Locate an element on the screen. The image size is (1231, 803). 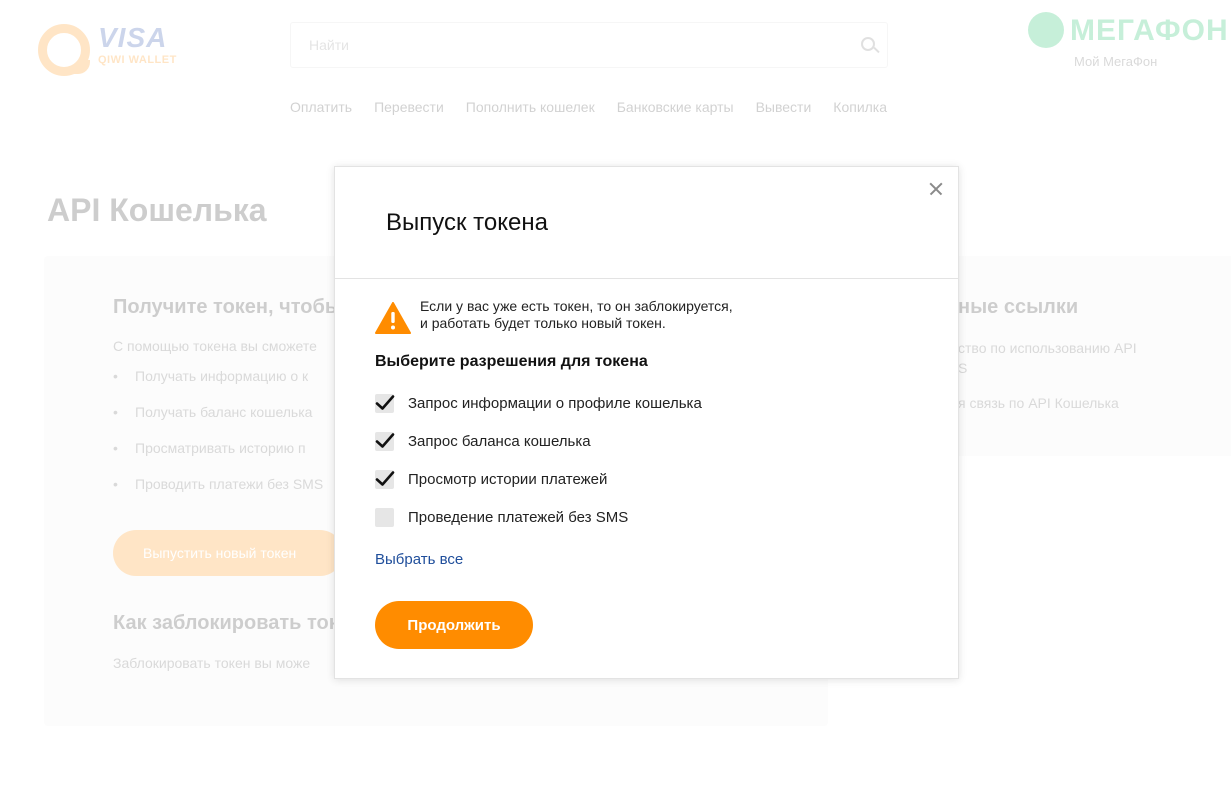
continue-button: Продолжить is located at coordinates (454, 625).